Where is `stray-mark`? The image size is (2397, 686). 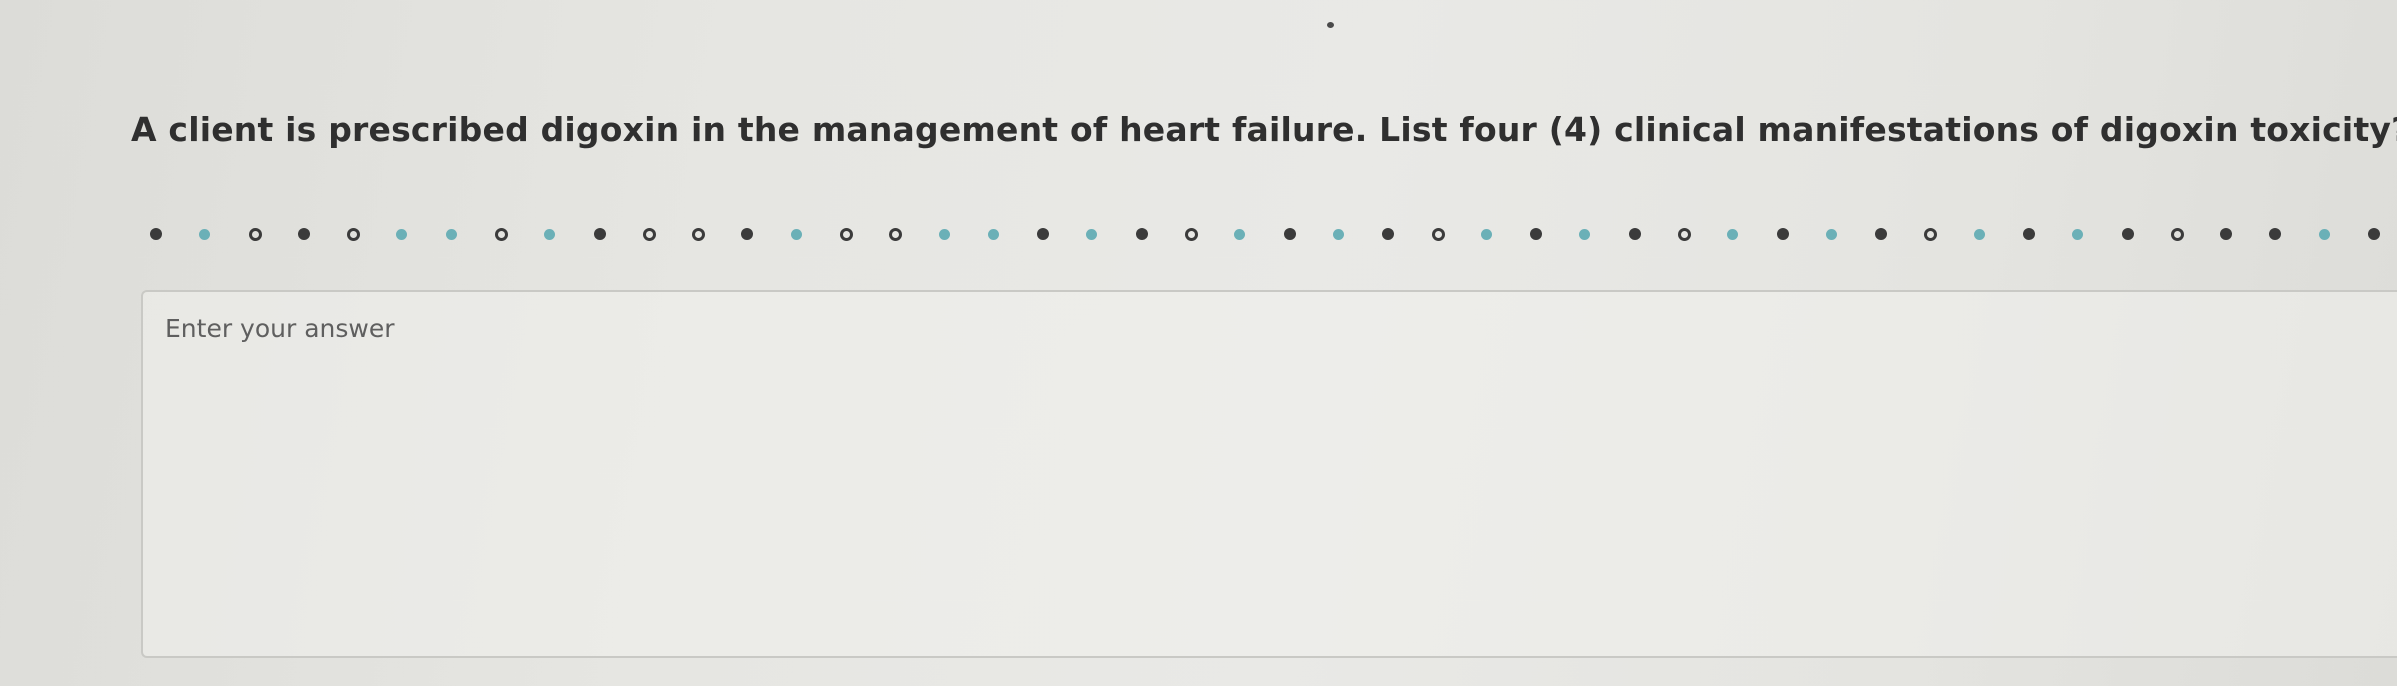 stray-mark is located at coordinates (1330, 25).